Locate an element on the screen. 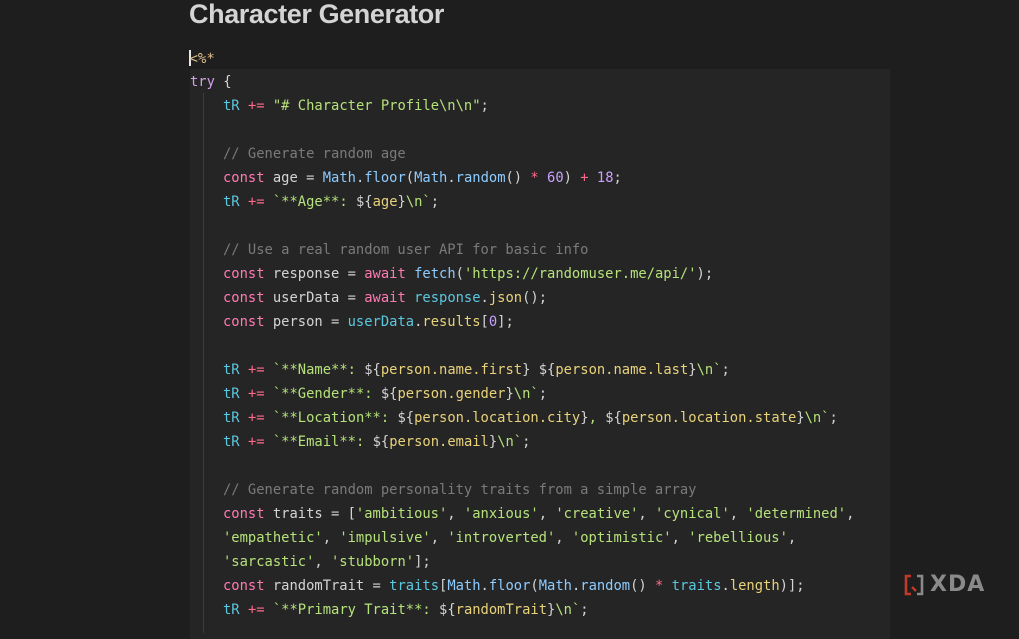 The width and height of the screenshot is (1019, 639). code-token: try is located at coordinates (202, 82).